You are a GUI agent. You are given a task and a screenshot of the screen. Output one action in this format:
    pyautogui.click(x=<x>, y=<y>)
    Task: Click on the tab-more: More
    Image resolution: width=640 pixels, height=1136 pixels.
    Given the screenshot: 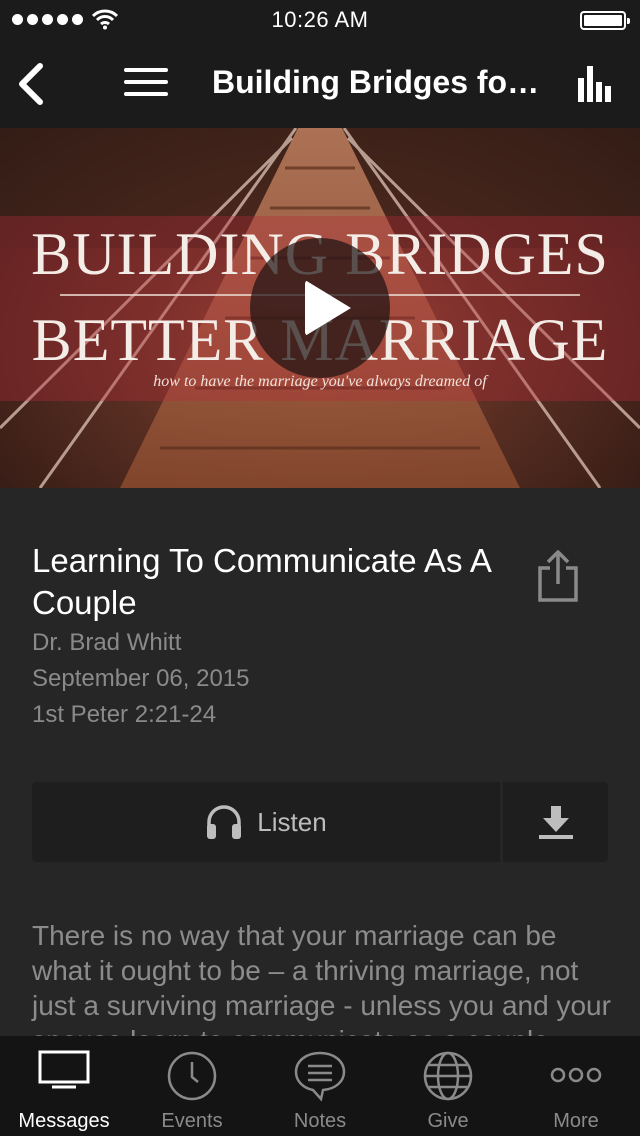 What is the action you would take?
    pyautogui.click(x=576, y=1086)
    